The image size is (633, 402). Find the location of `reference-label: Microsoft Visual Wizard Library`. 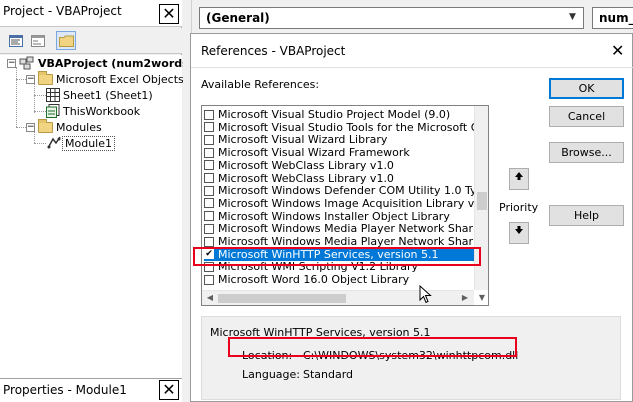

reference-label: Microsoft Visual Wizard Library is located at coordinates (303, 140).